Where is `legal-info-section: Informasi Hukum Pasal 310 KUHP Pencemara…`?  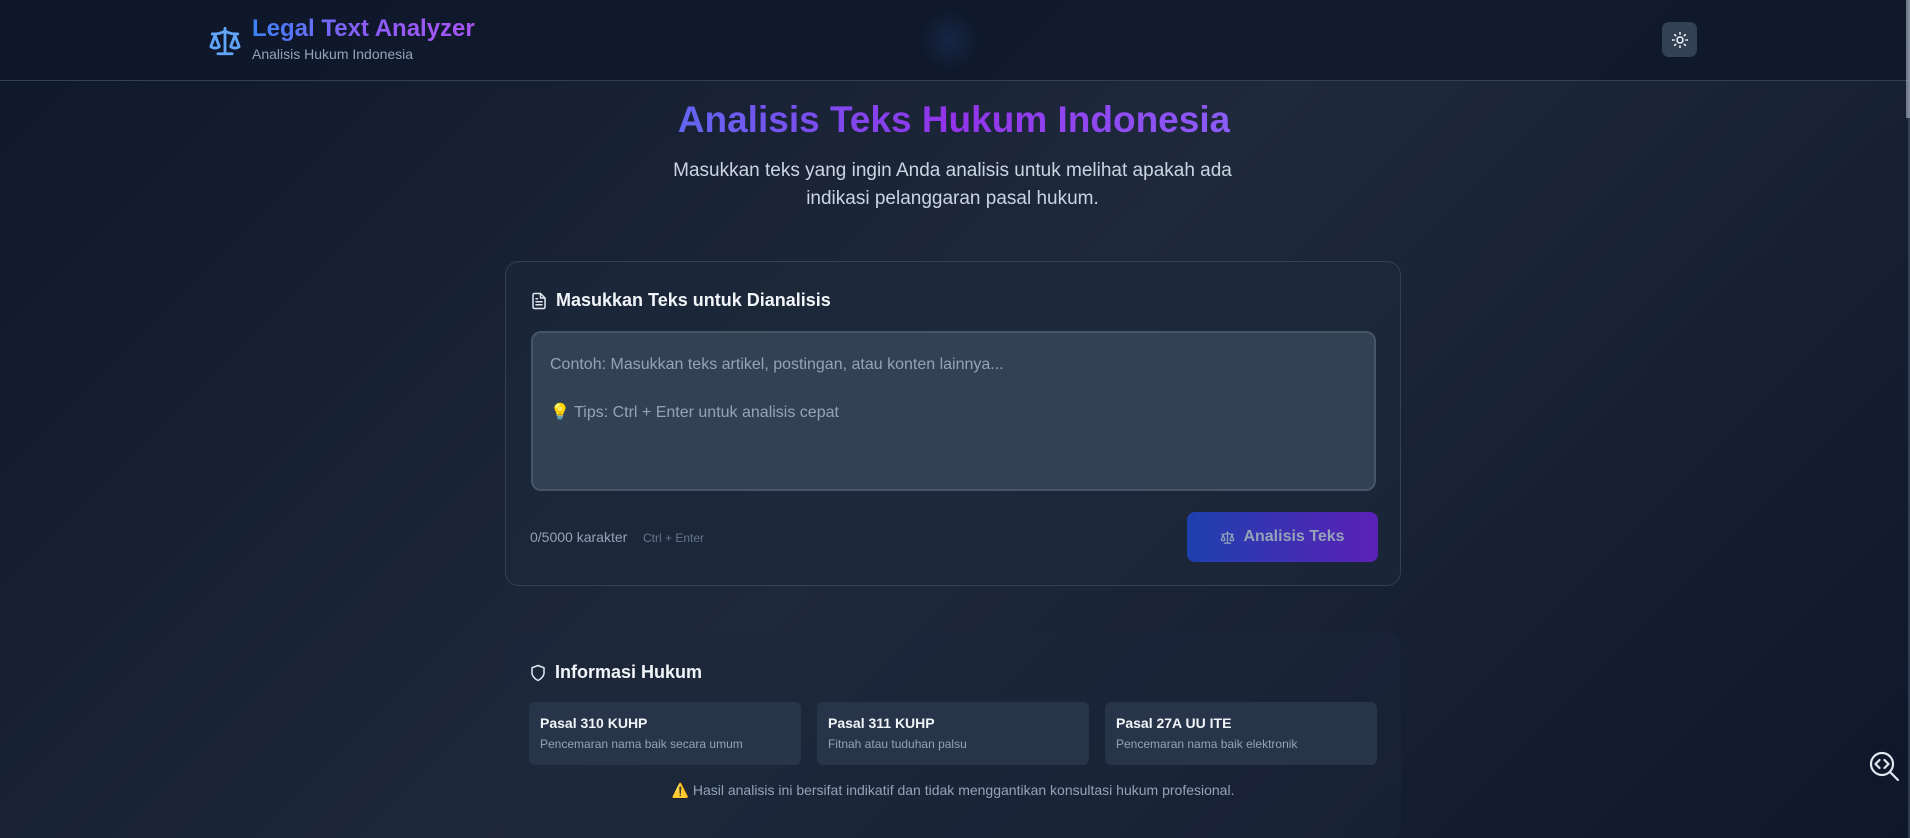
legal-info-section: Informasi Hukum Pasal 310 KUHP Pencemara… is located at coordinates (953, 735).